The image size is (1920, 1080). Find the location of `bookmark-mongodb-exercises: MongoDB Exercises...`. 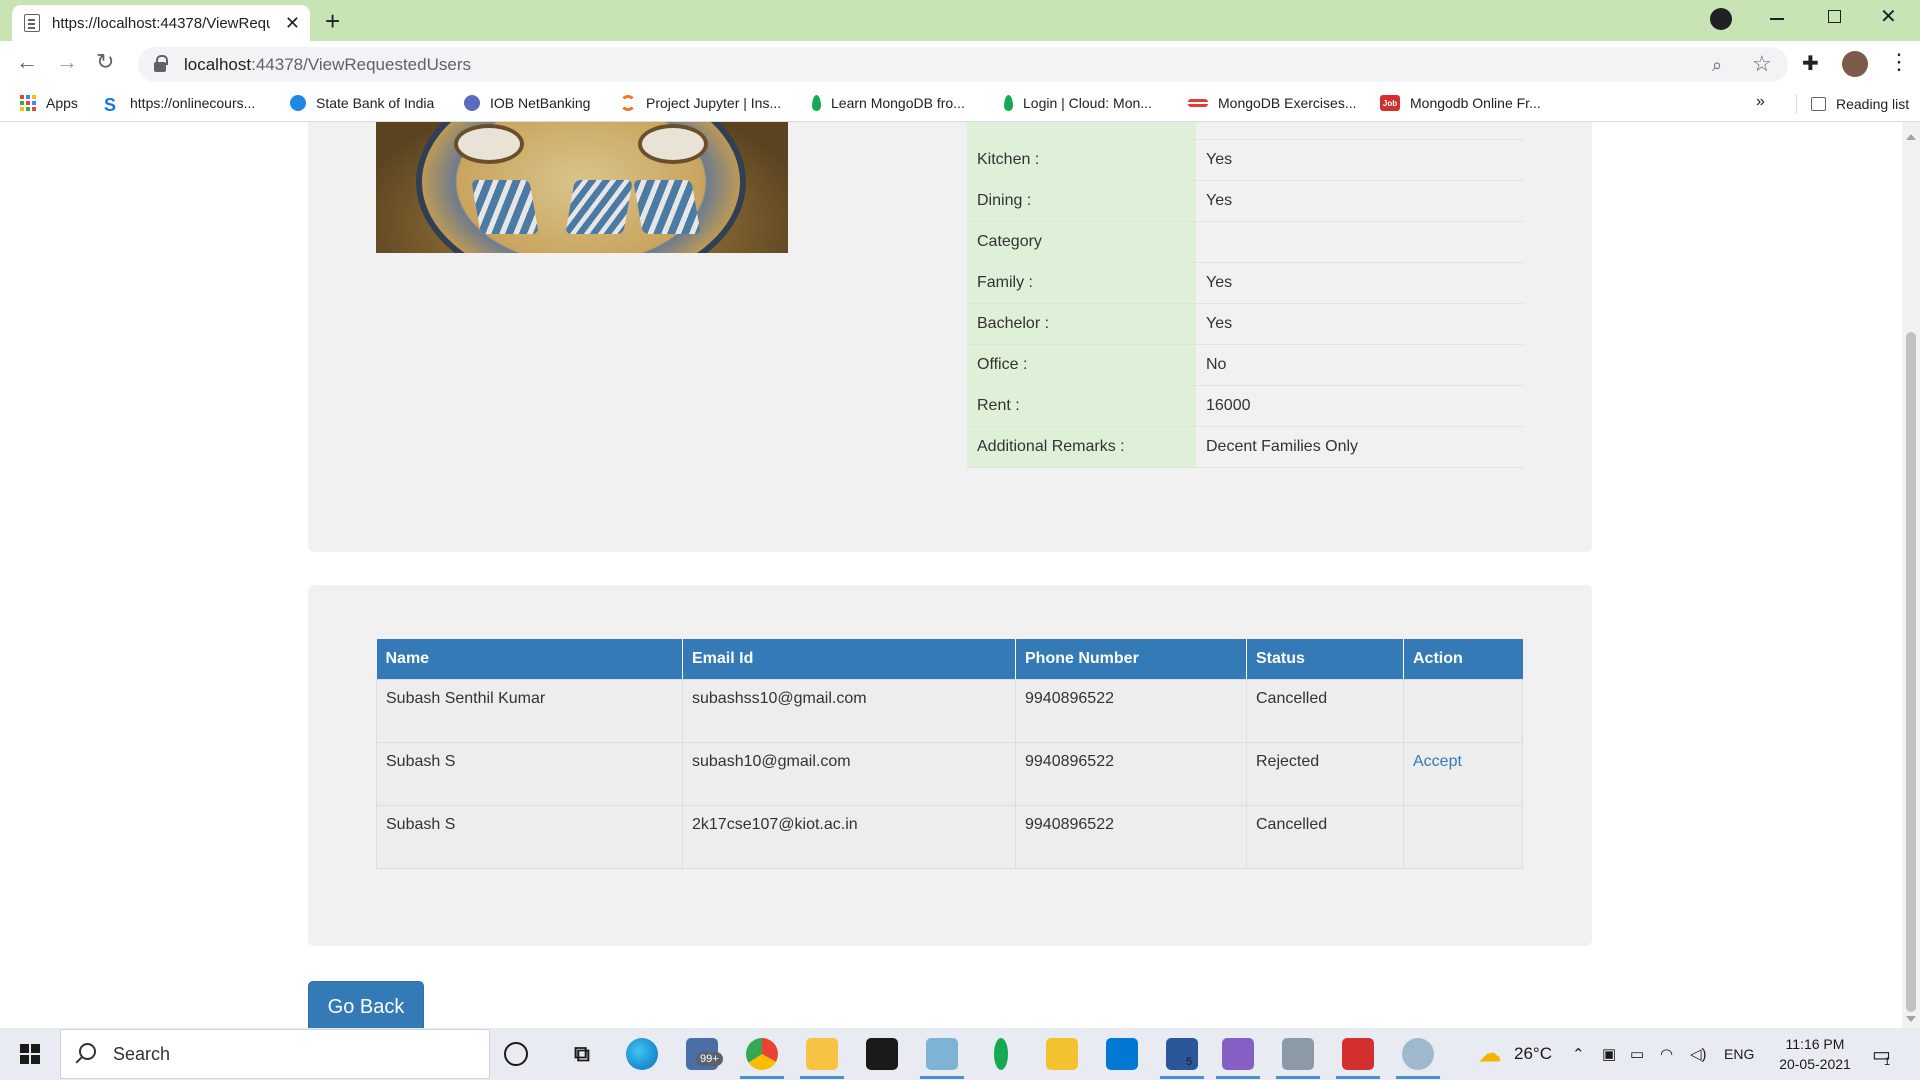

bookmark-mongodb-exercises: MongoDB Exercises... is located at coordinates (1272, 103).